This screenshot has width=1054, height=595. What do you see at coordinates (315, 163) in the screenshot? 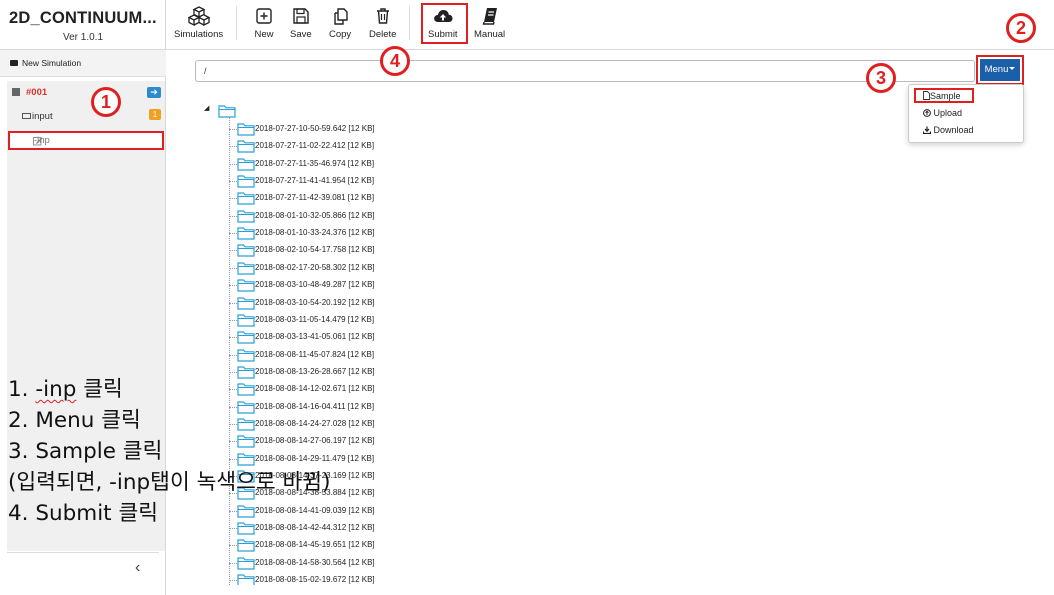
I see `tree-item-label: 2018-07-27-11-35-46.974 [12 KB]` at bounding box center [315, 163].